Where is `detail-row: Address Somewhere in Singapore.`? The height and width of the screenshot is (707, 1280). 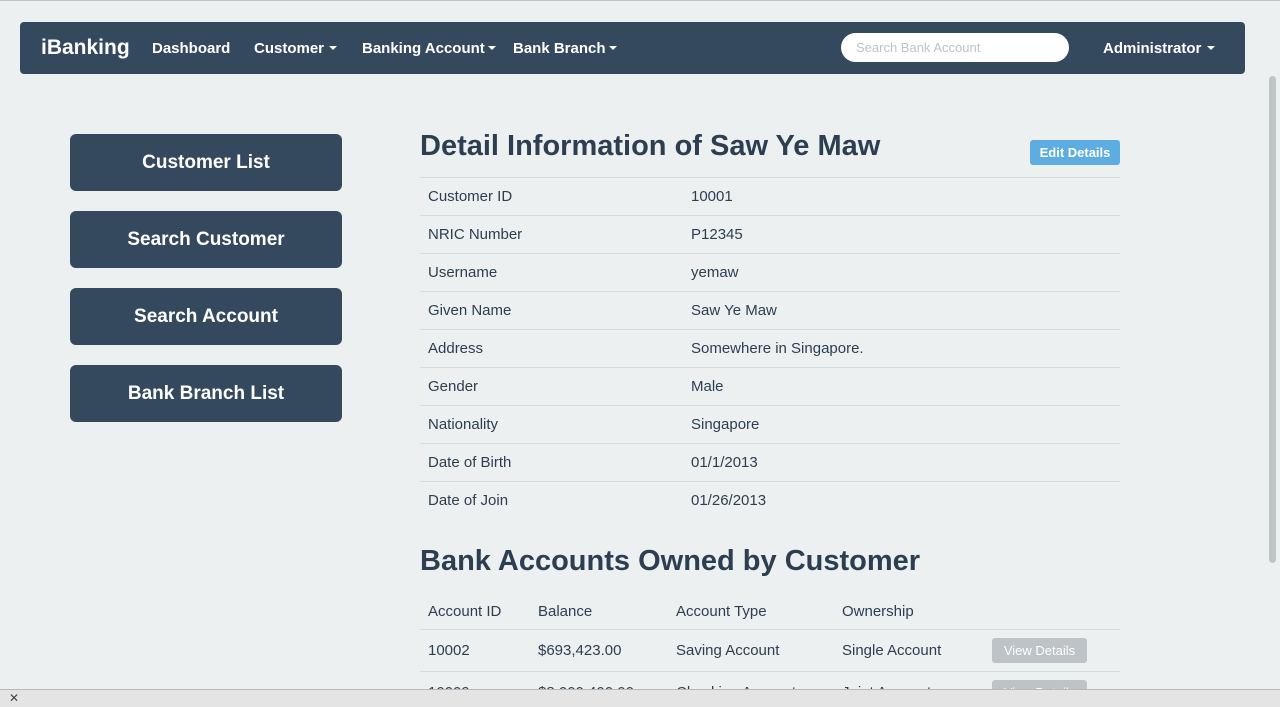
detail-row: Address Somewhere in Singapore. is located at coordinates (770, 348).